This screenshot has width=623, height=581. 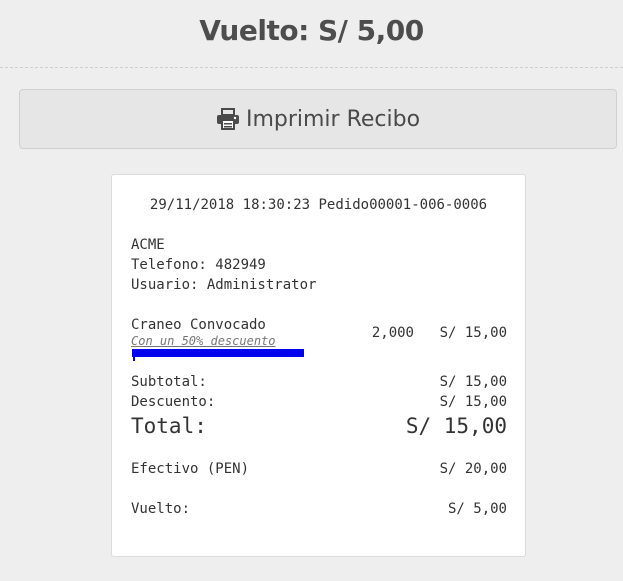 What do you see at coordinates (169, 426) in the screenshot?
I see `receipt-total-label: Total:` at bounding box center [169, 426].